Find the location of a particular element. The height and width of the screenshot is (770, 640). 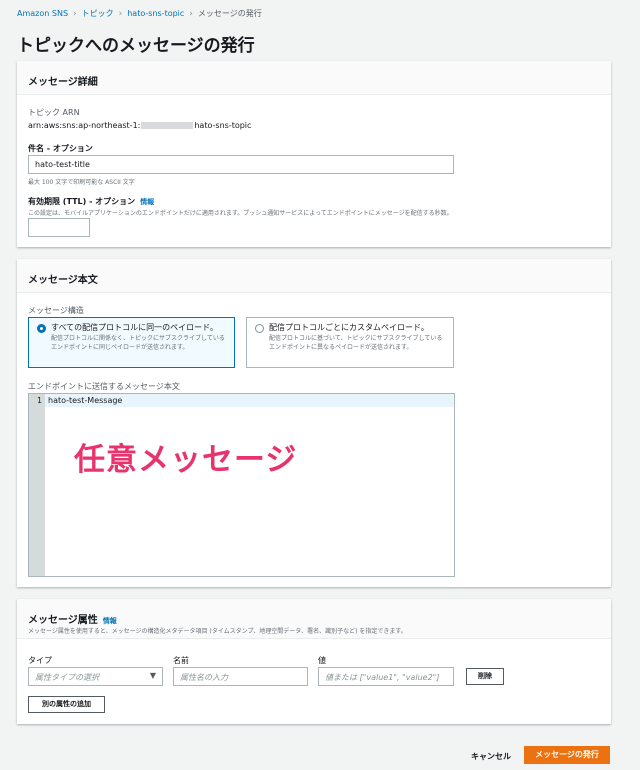

ttl-input is located at coordinates (59, 227).